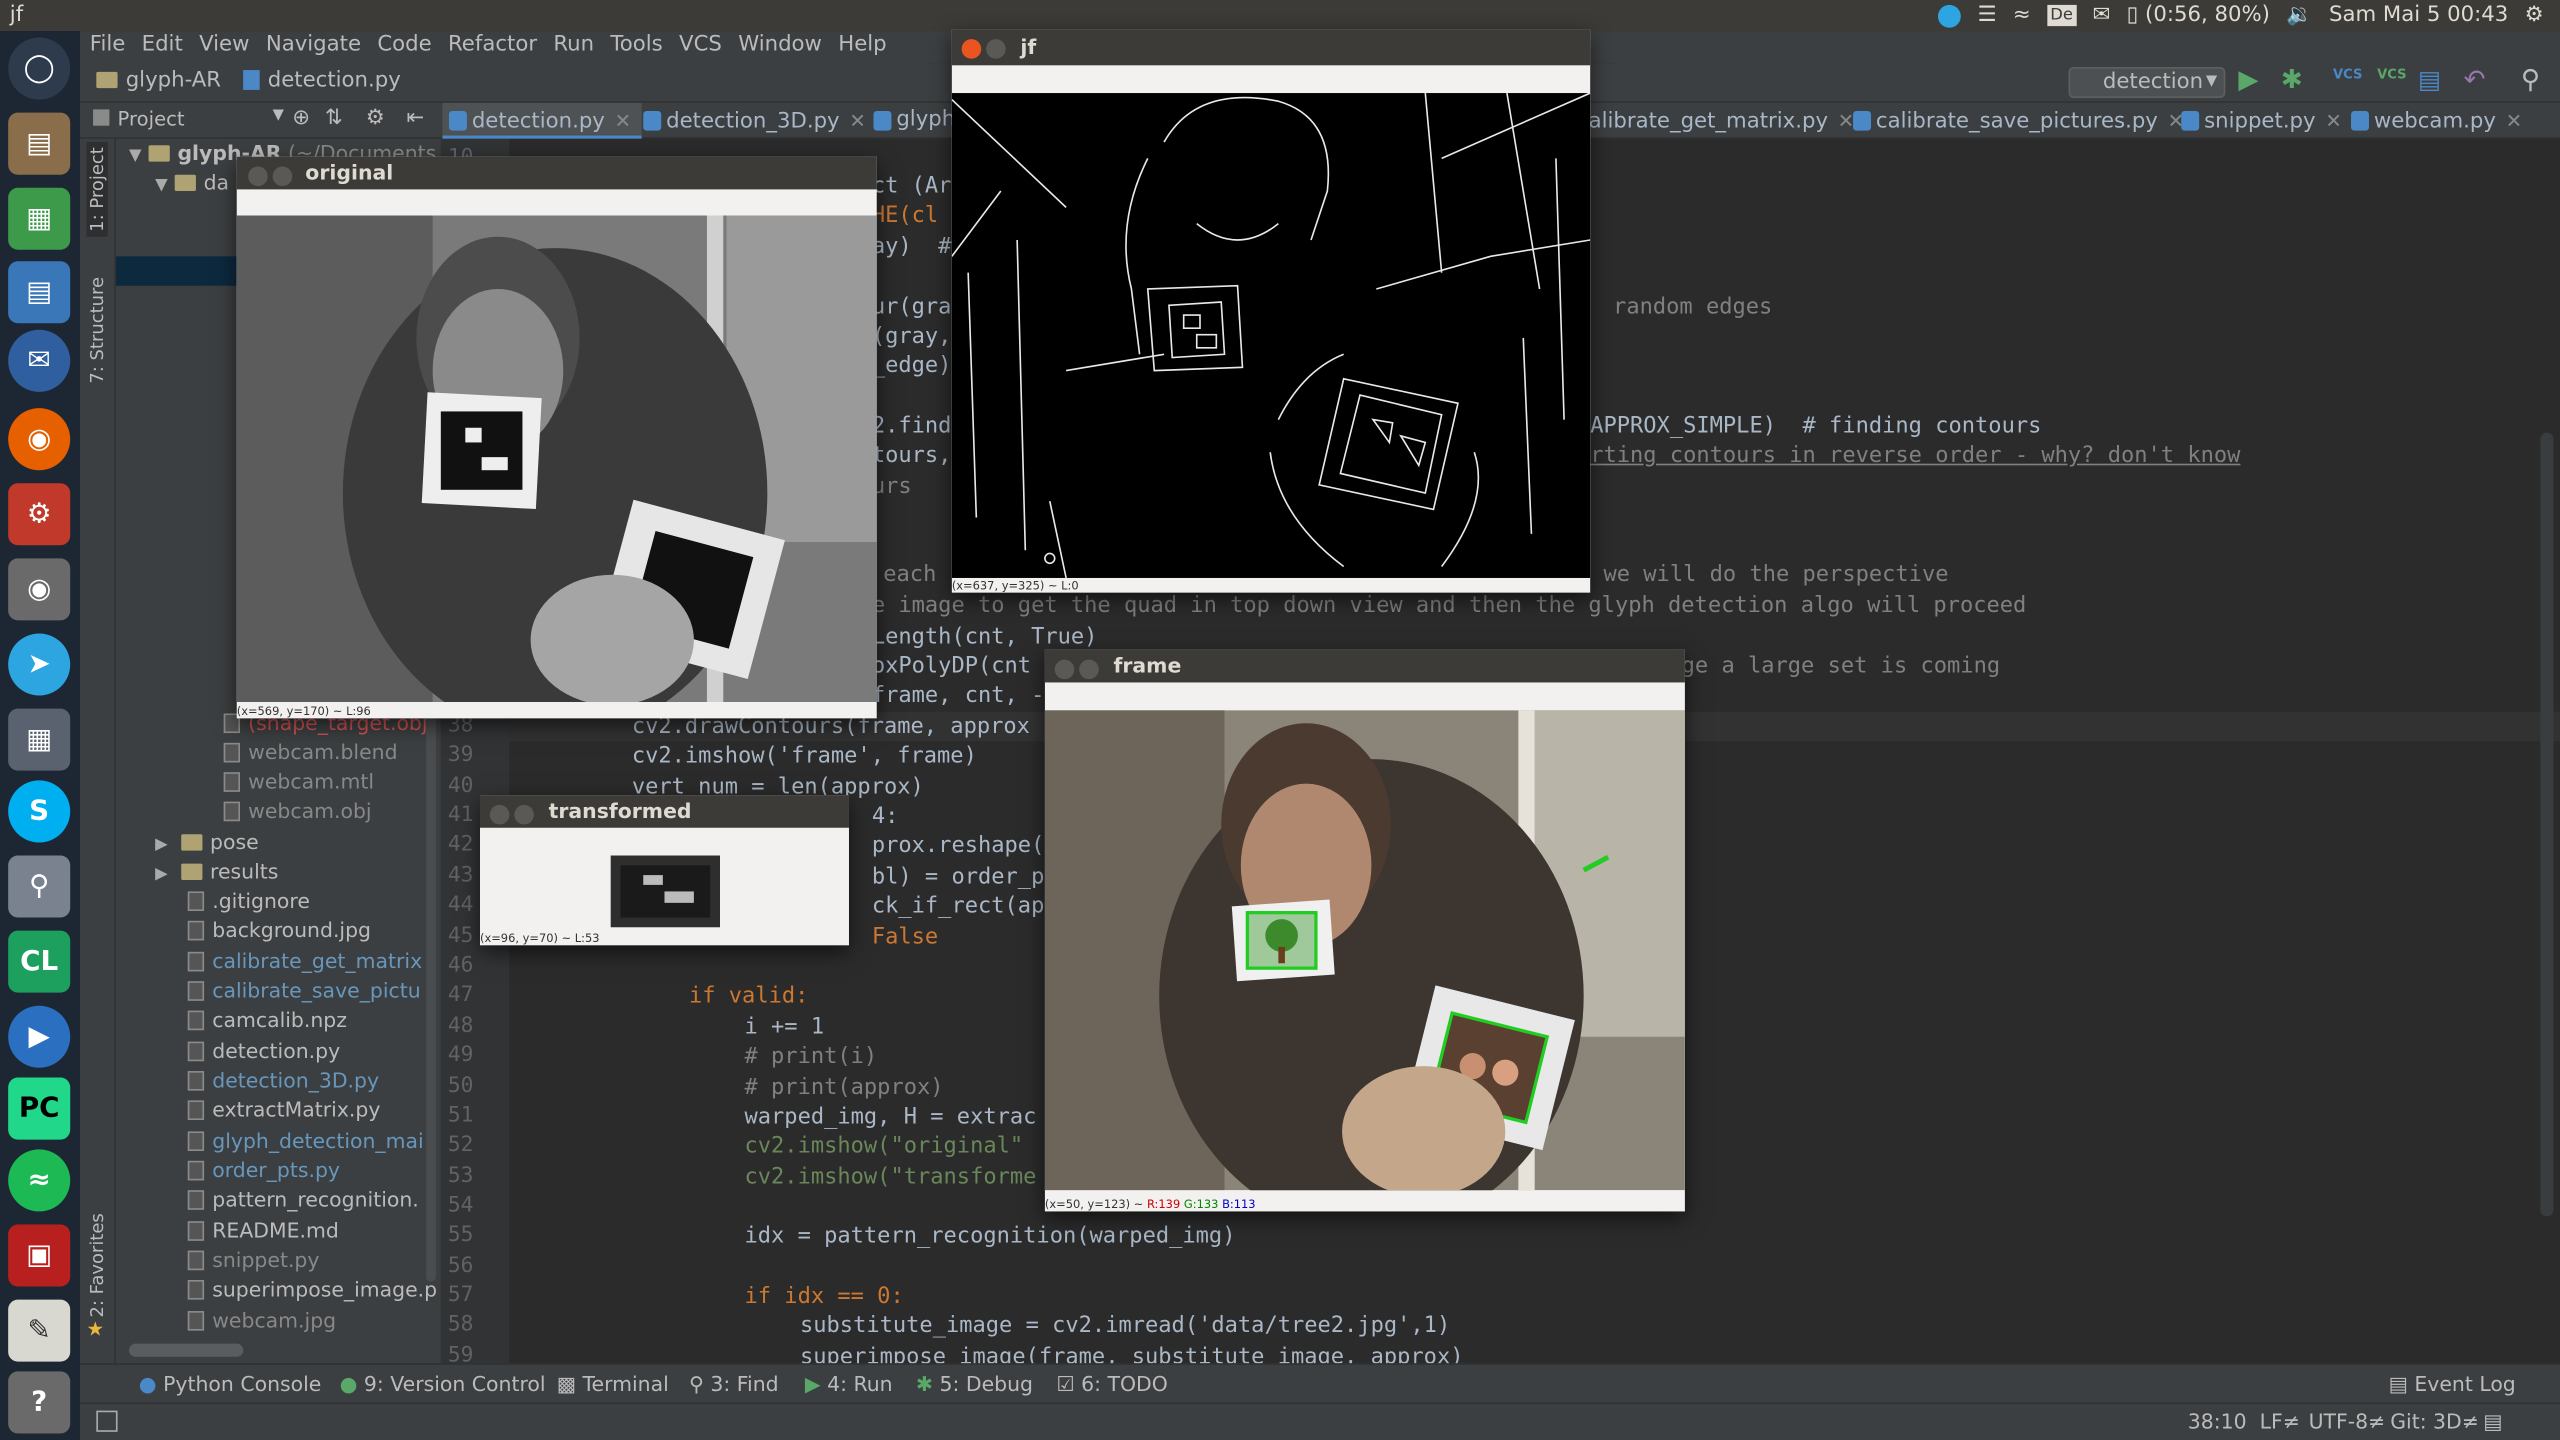  I want to click on tree-folder-pose: ▶ pose, so click(207, 842).